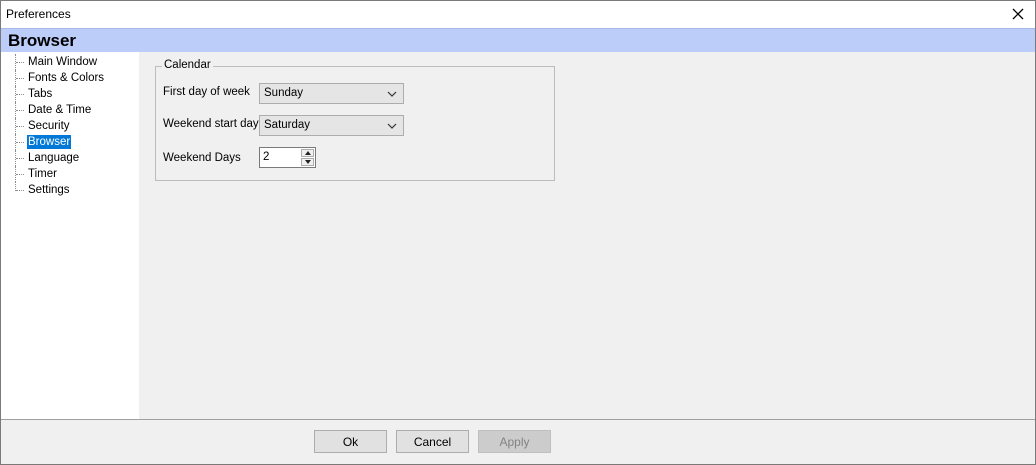 This screenshot has width=1036, height=465. I want to click on weekend-start-select: Saturday, so click(331, 125).